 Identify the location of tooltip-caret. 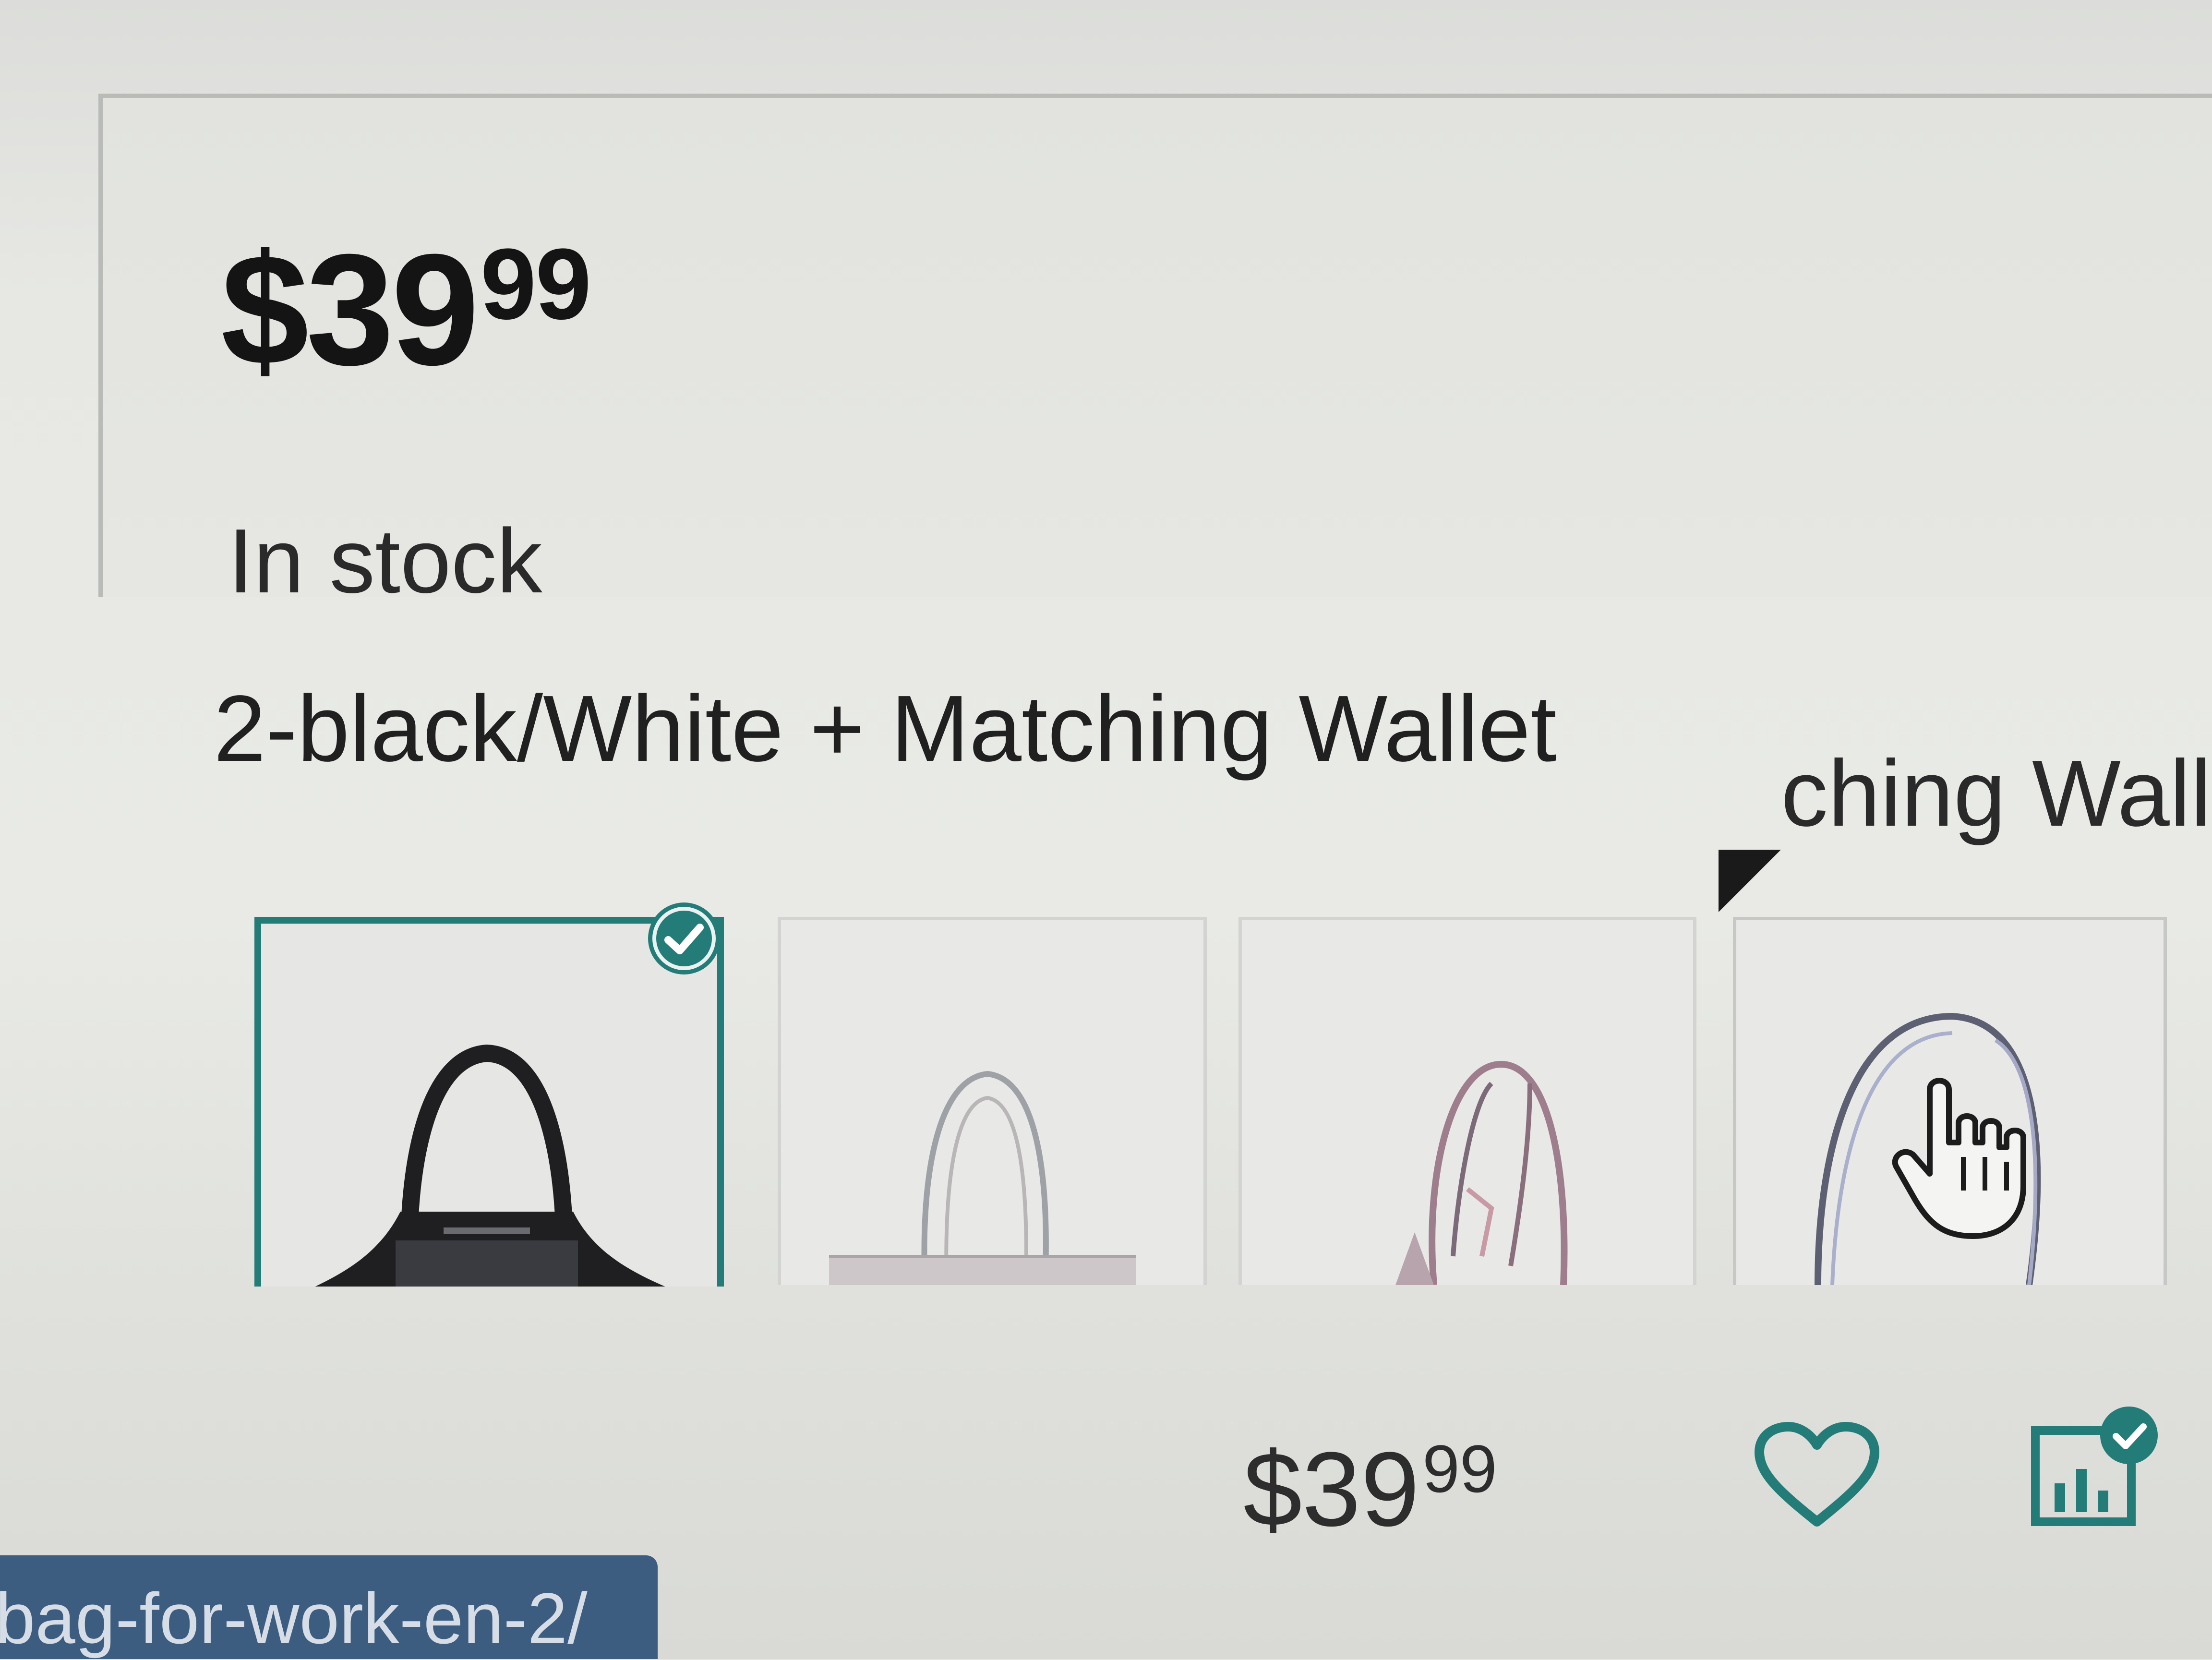
(1750, 881).